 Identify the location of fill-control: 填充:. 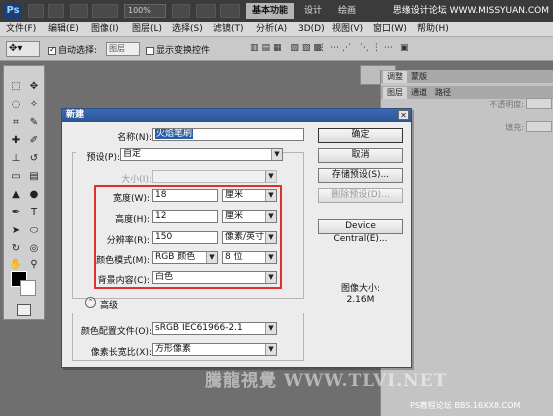
(482, 127).